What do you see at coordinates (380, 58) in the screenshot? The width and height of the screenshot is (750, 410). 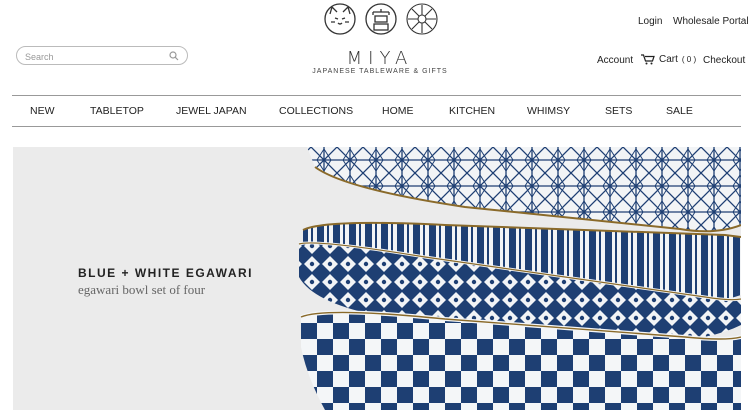 I see `brand-name: MIYA` at bounding box center [380, 58].